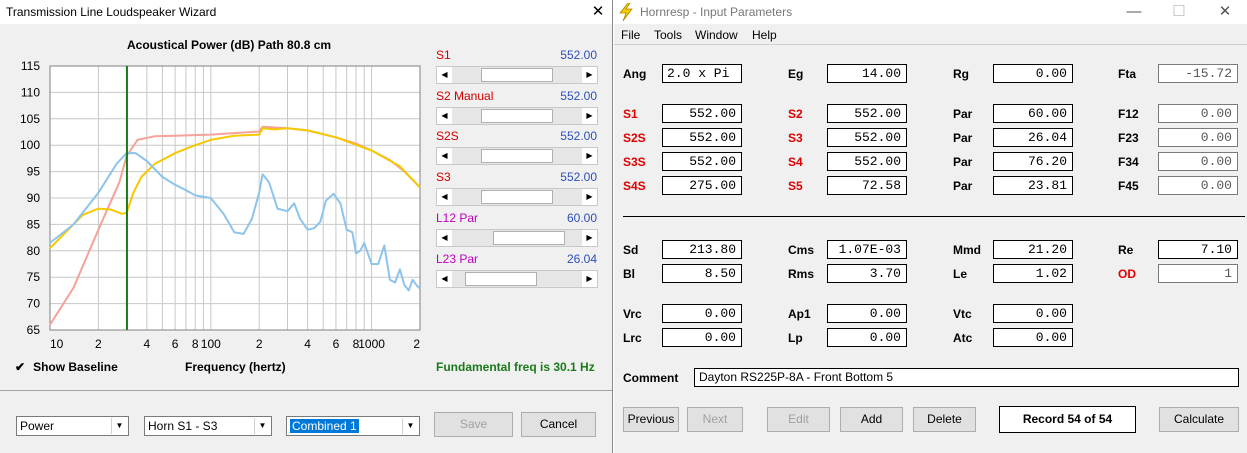 The width and height of the screenshot is (1247, 453). Describe the element at coordinates (1033, 137) in the screenshot. I see `param-field-par: 26.04` at that location.